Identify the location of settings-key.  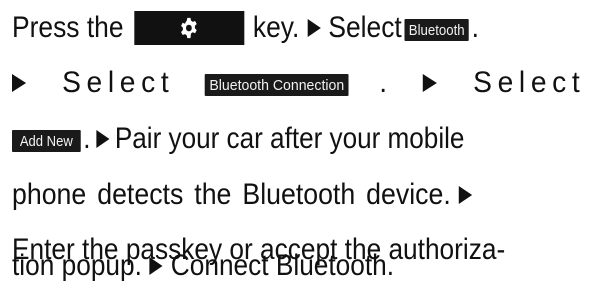
(189, 28).